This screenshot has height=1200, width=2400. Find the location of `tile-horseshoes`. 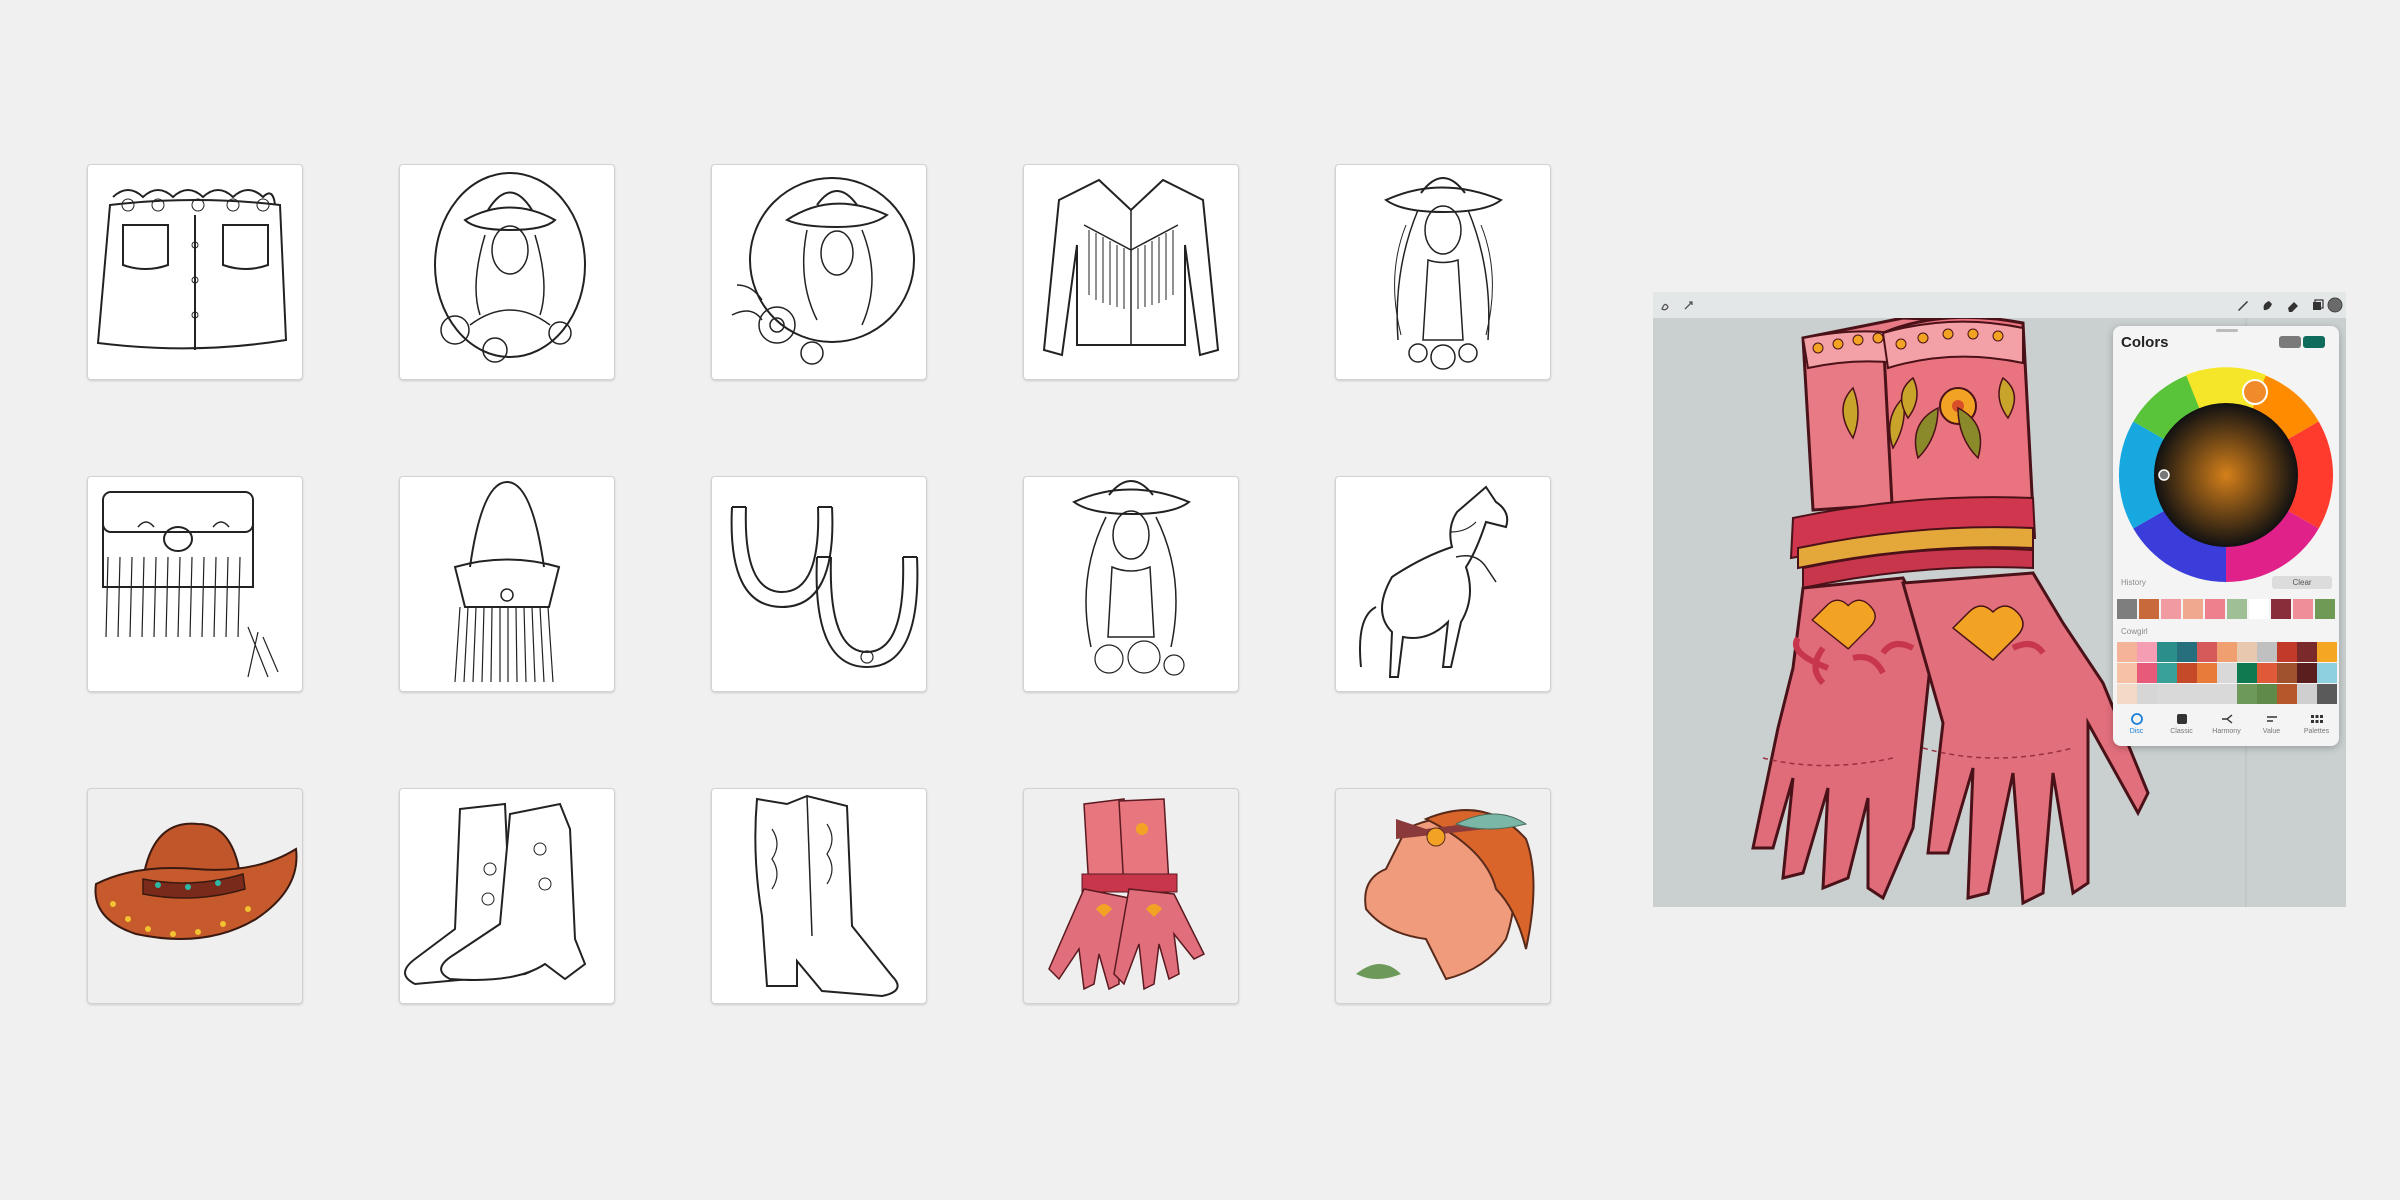

tile-horseshoes is located at coordinates (819, 584).